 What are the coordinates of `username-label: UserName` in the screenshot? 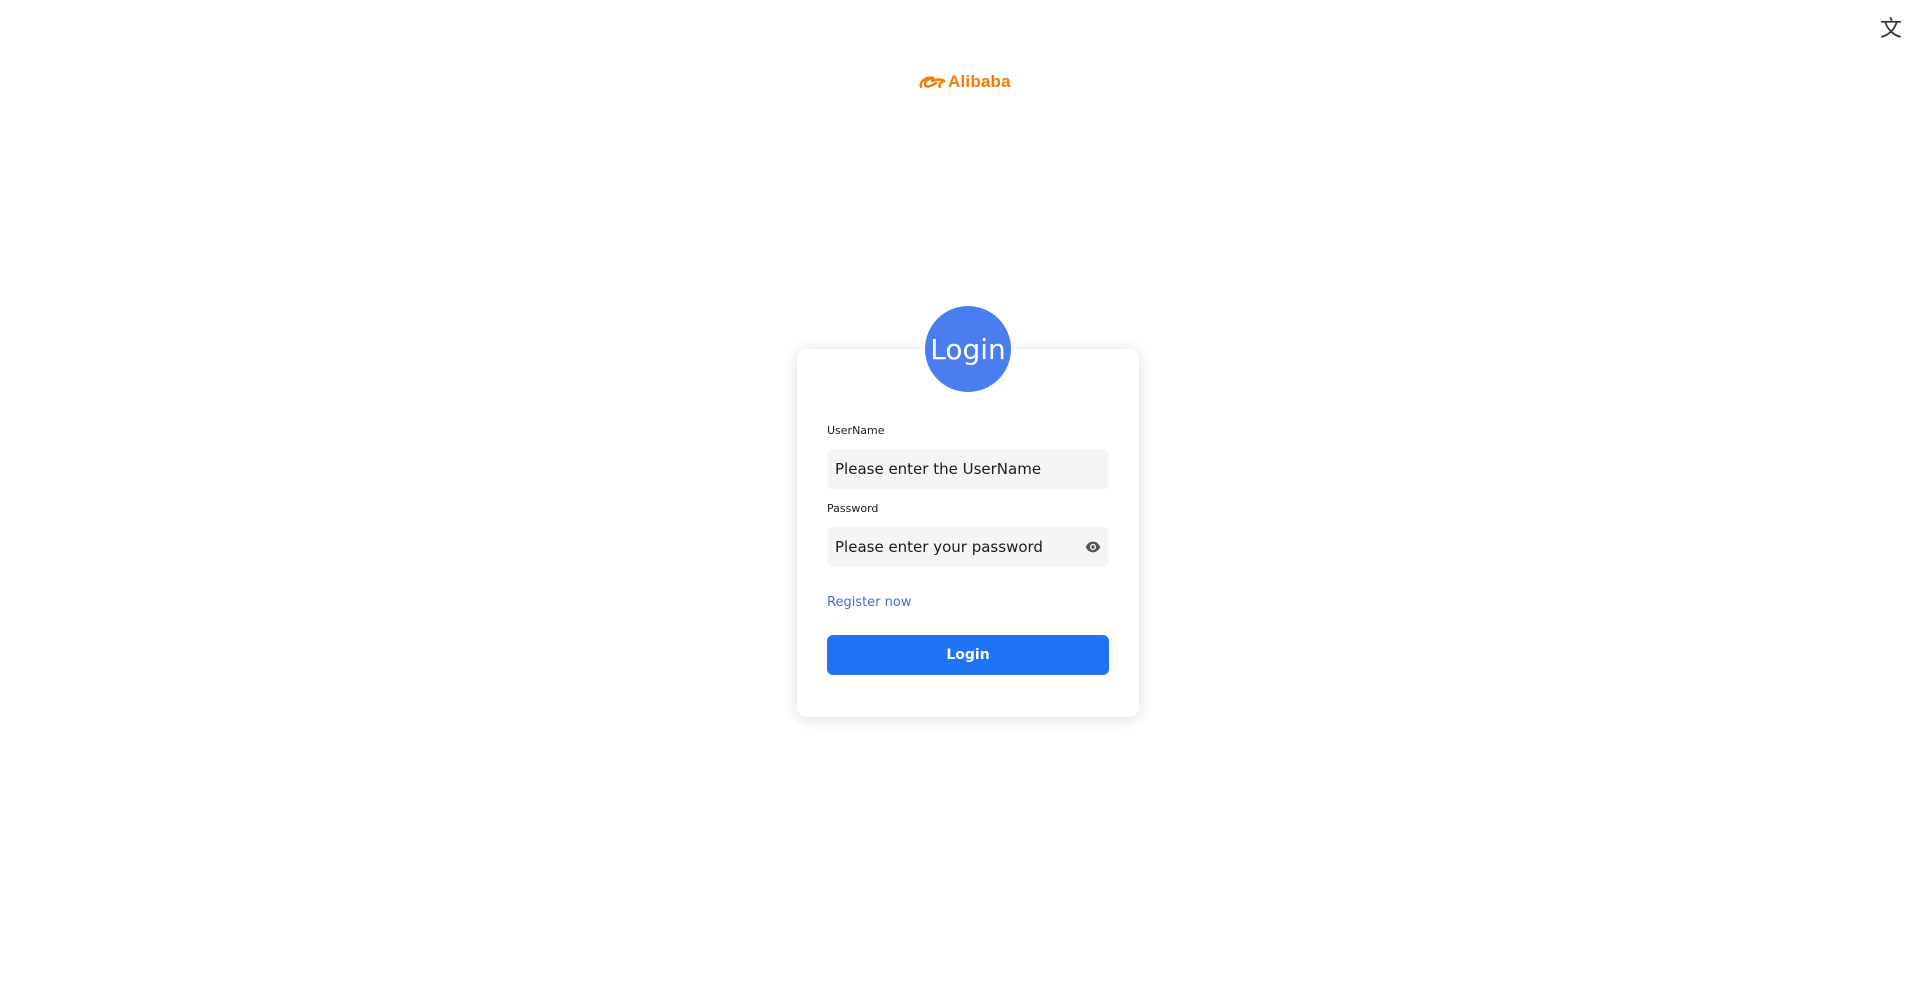 It's located at (856, 430).